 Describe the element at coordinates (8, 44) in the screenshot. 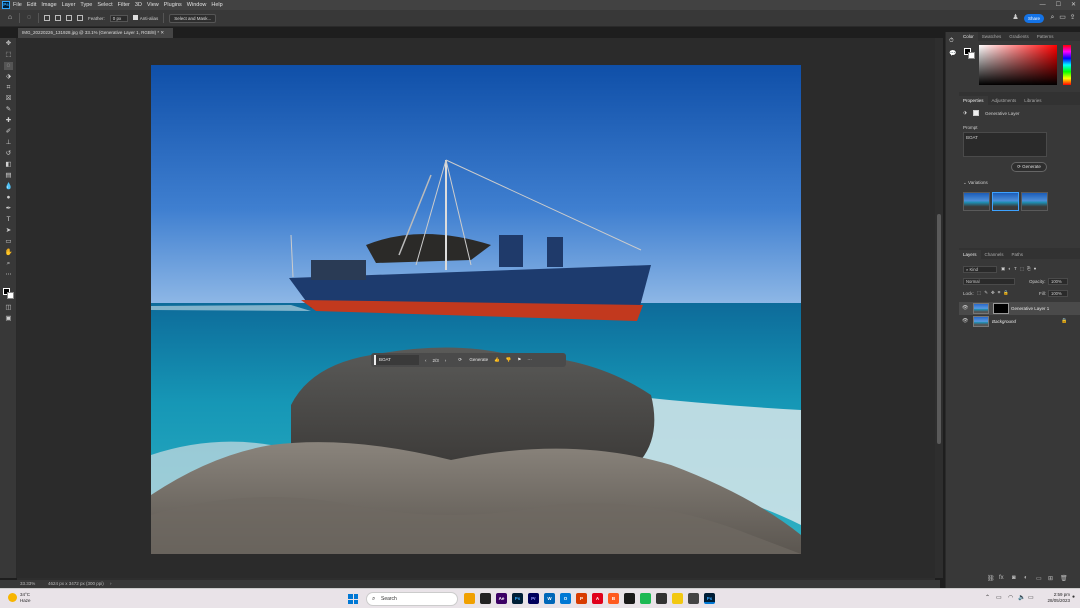

I see `move-tool-icon: ✥` at that location.